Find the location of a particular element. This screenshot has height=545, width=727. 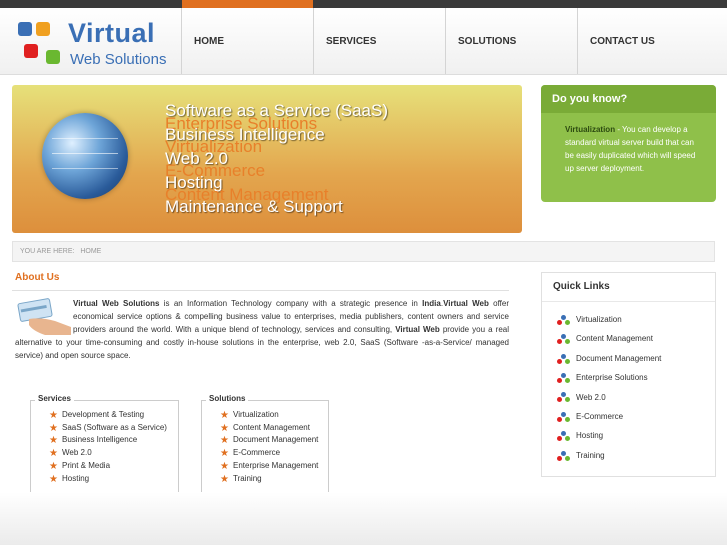

nav-services: SERVICES is located at coordinates (379, 41).